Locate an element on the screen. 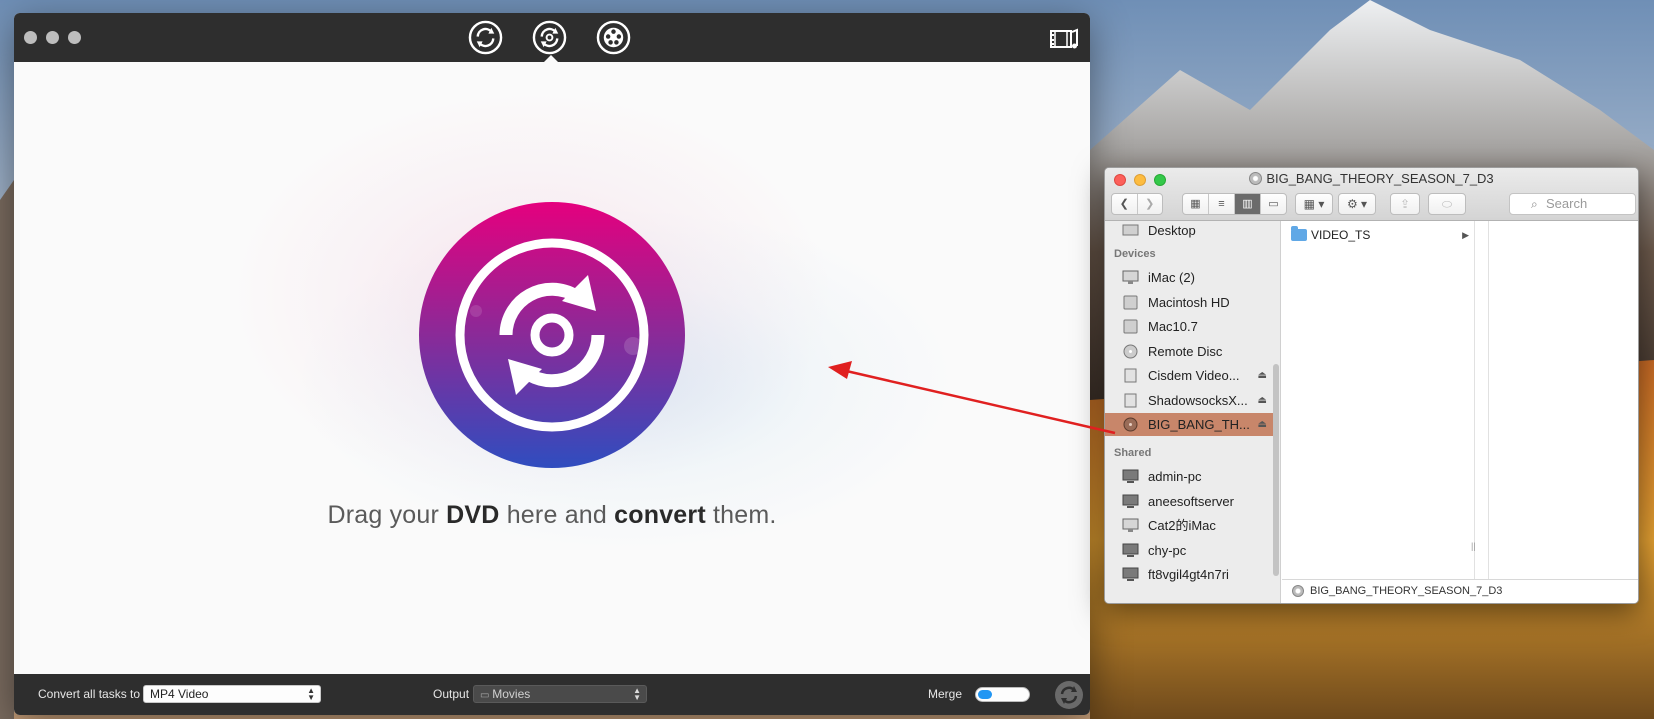  dvd-convert-logo-icon is located at coordinates (552, 335).